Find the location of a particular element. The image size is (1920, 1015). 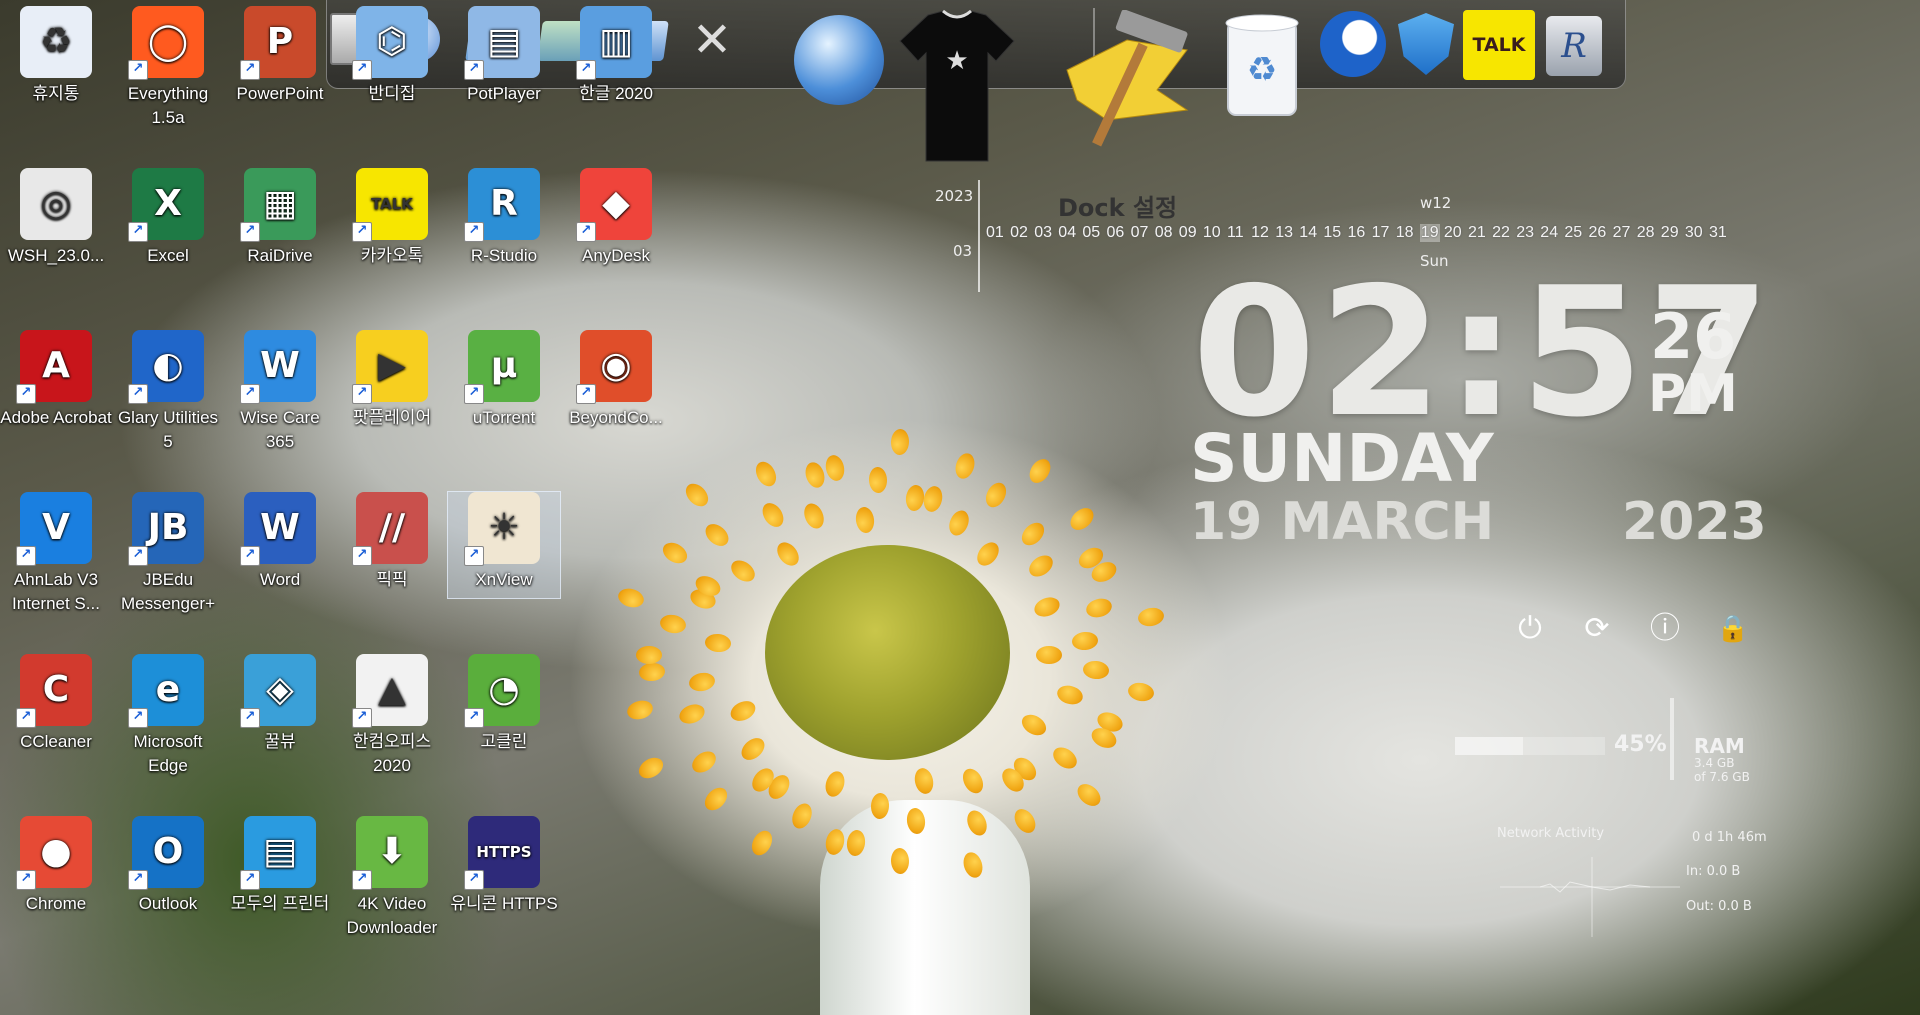

calendar-day: 26 is located at coordinates (1598, 233).